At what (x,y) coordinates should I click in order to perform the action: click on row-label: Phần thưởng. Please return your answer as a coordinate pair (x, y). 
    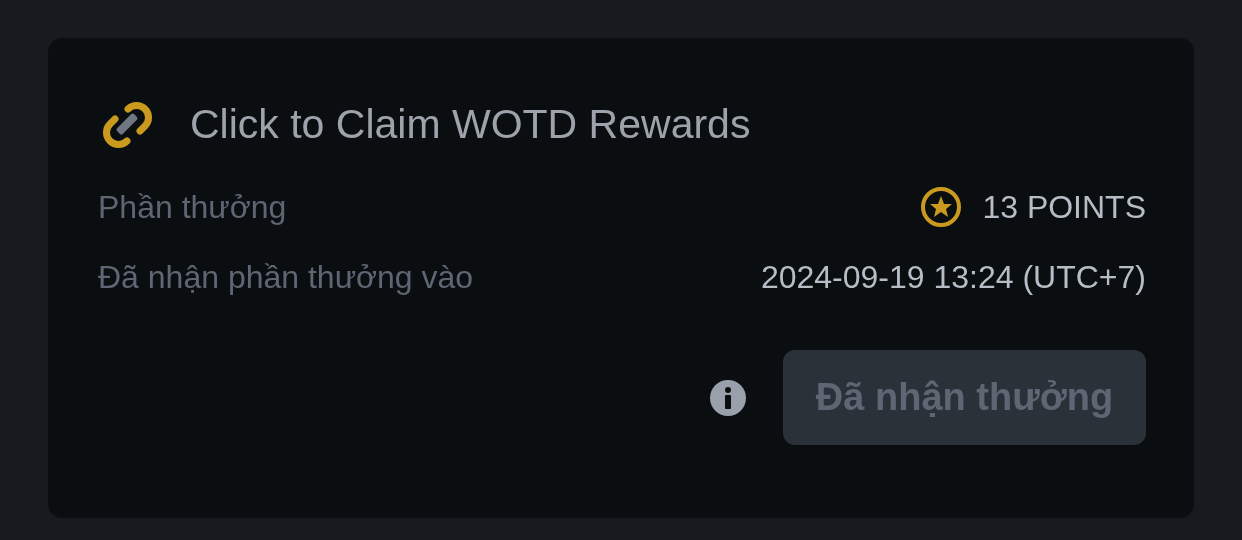
    Looking at the image, I should click on (192, 207).